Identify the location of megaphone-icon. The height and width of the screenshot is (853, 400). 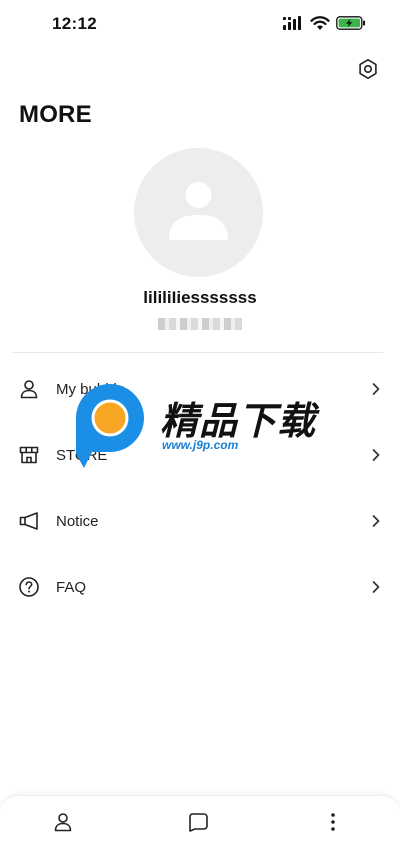
(29, 521).